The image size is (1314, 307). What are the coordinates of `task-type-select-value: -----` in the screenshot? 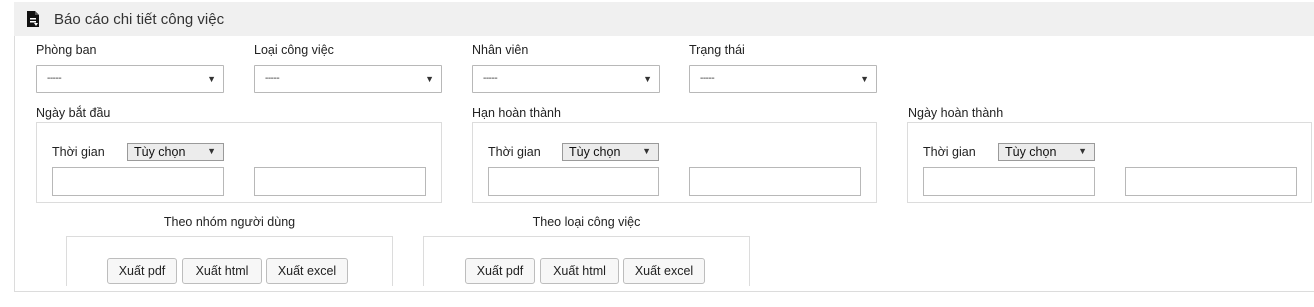 It's located at (272, 78).